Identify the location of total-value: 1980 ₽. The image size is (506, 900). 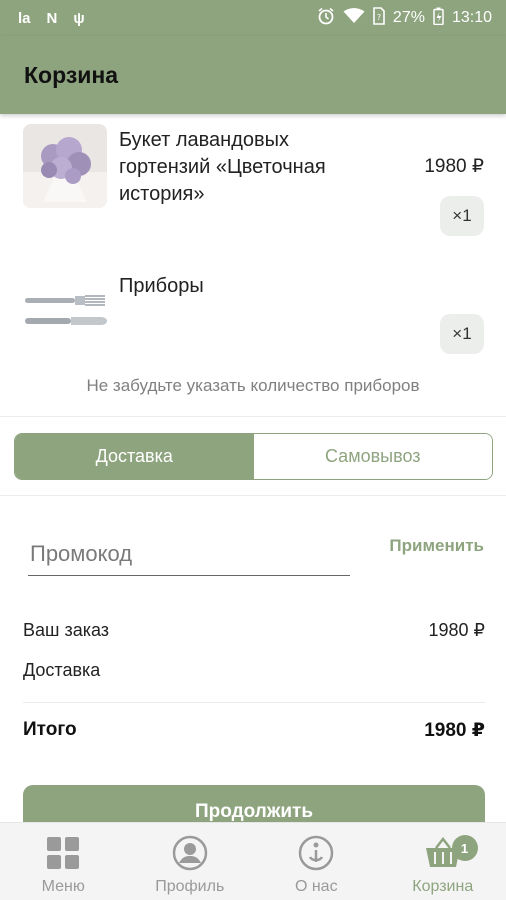
(454, 730).